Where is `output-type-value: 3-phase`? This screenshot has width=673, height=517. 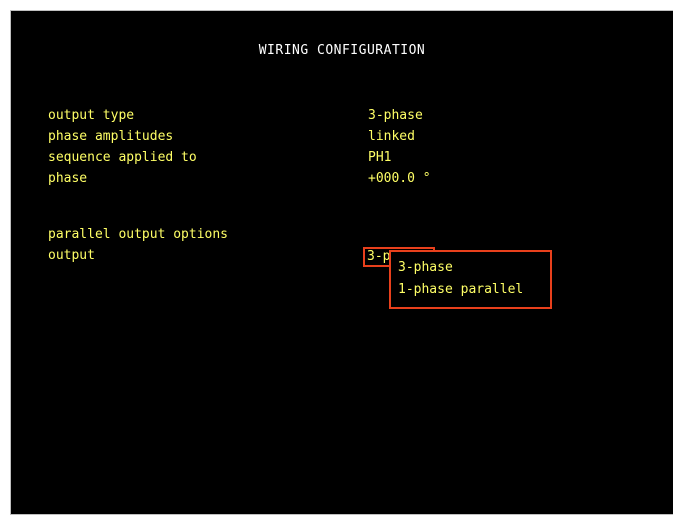
output-type-value: 3-phase is located at coordinates (395, 116).